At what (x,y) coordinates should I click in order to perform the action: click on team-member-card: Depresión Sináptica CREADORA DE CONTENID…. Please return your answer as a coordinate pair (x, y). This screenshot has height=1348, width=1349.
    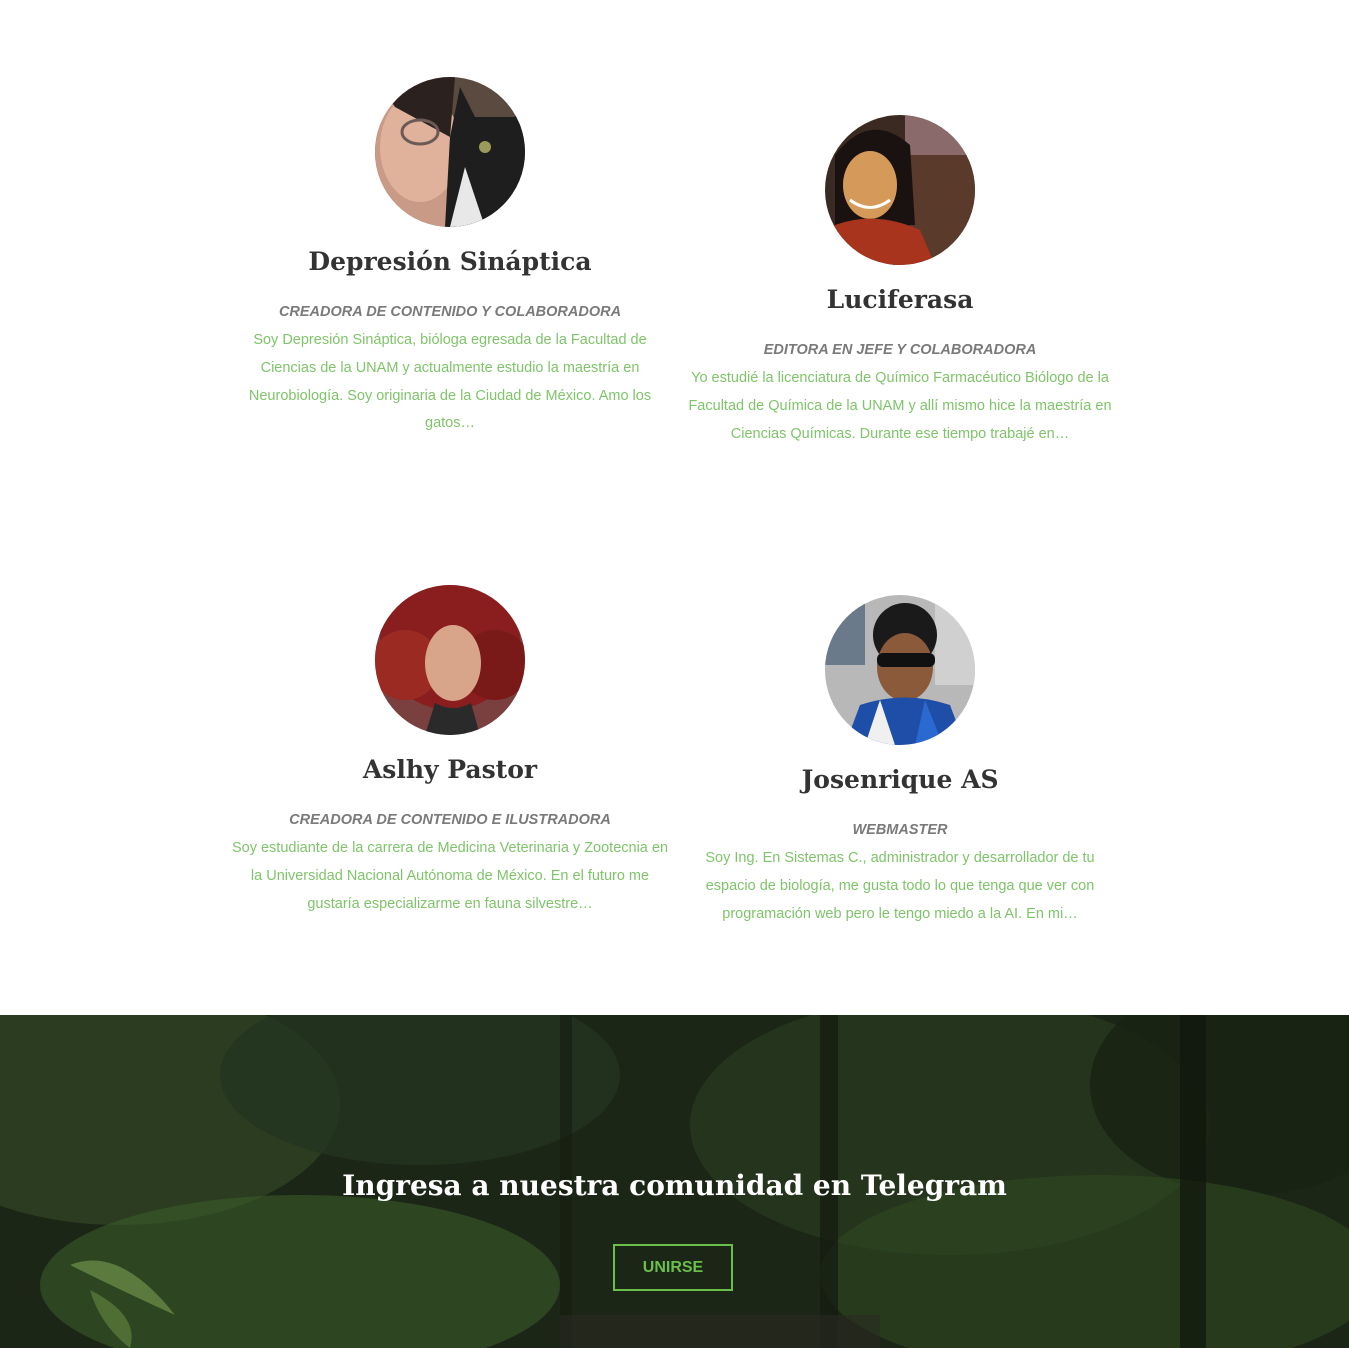
    Looking at the image, I should click on (450, 257).